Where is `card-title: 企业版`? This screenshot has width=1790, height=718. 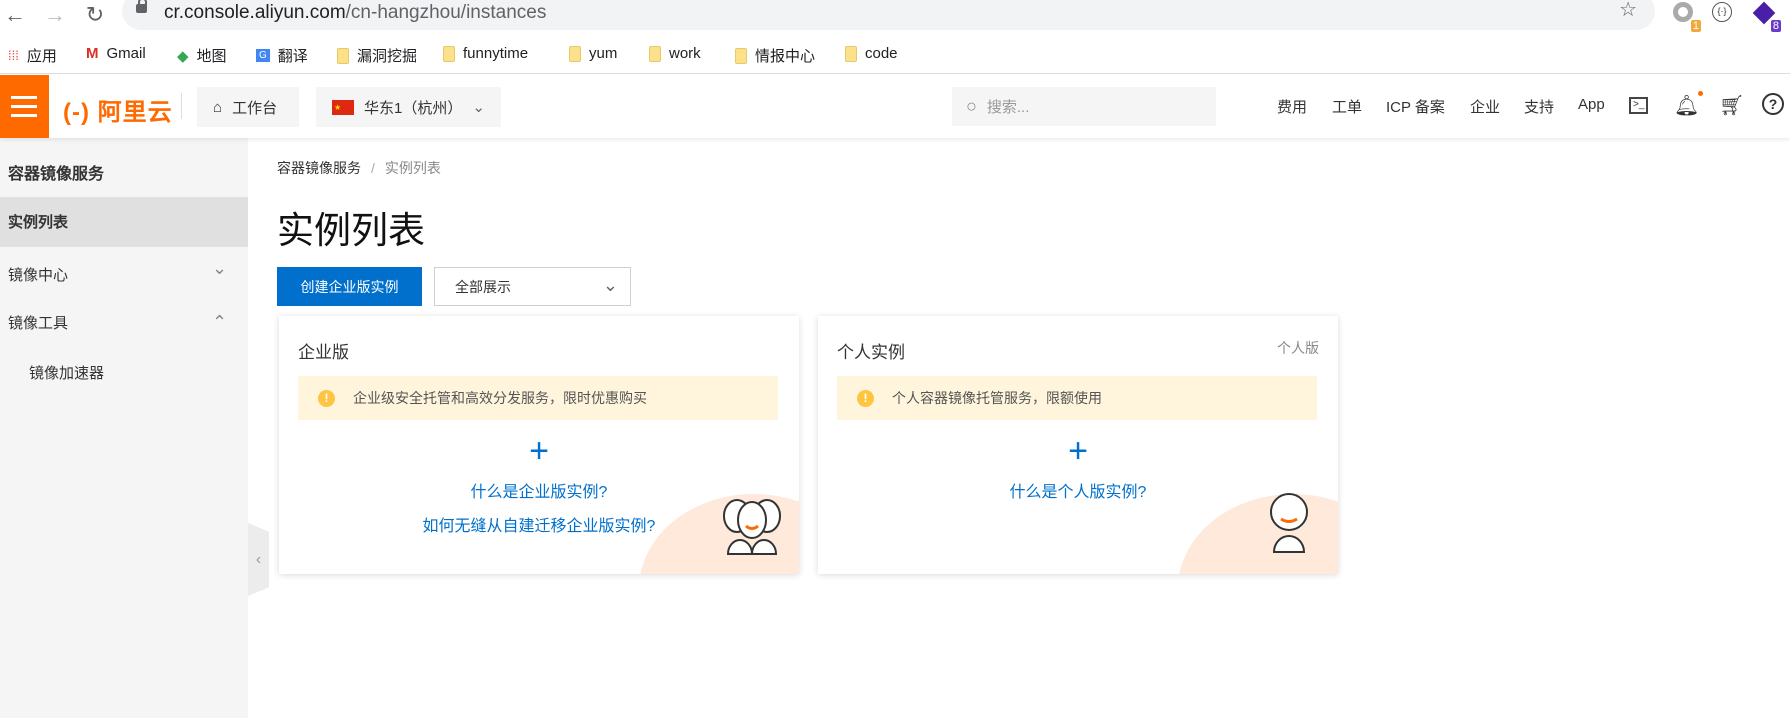
card-title: 企业版 is located at coordinates (323, 352).